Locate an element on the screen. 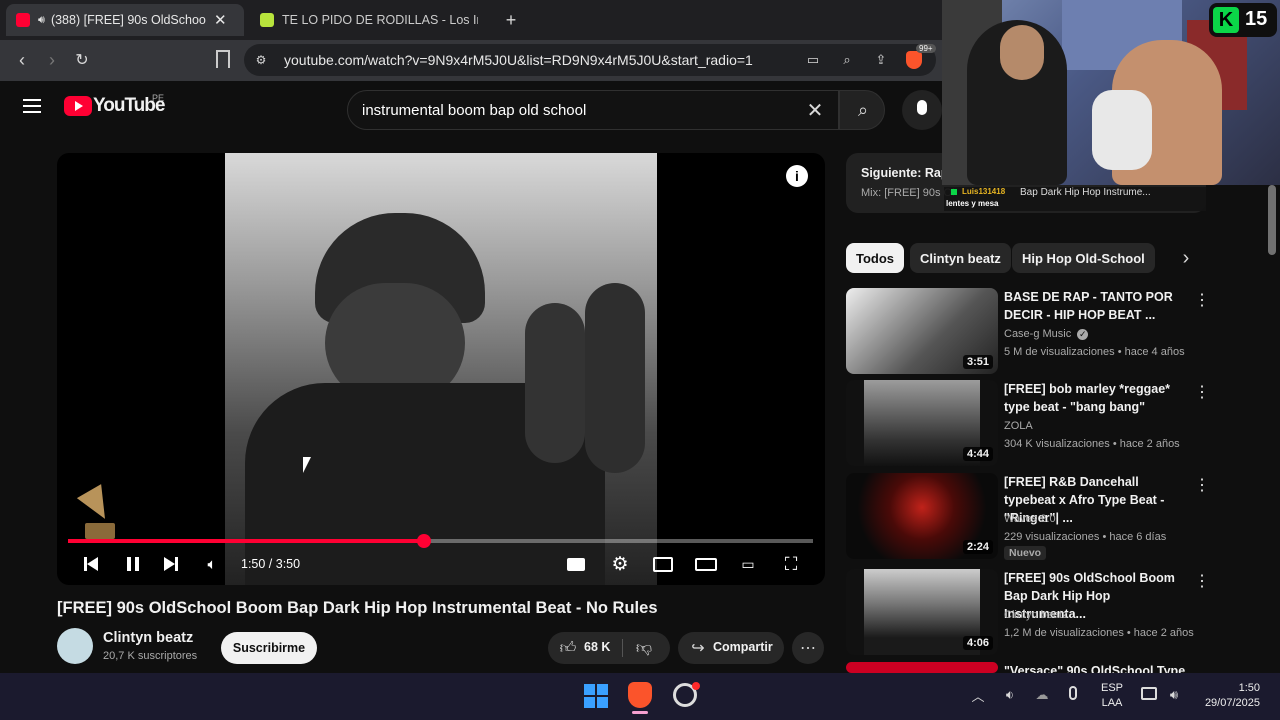  forward-icon: › is located at coordinates (52, 60).